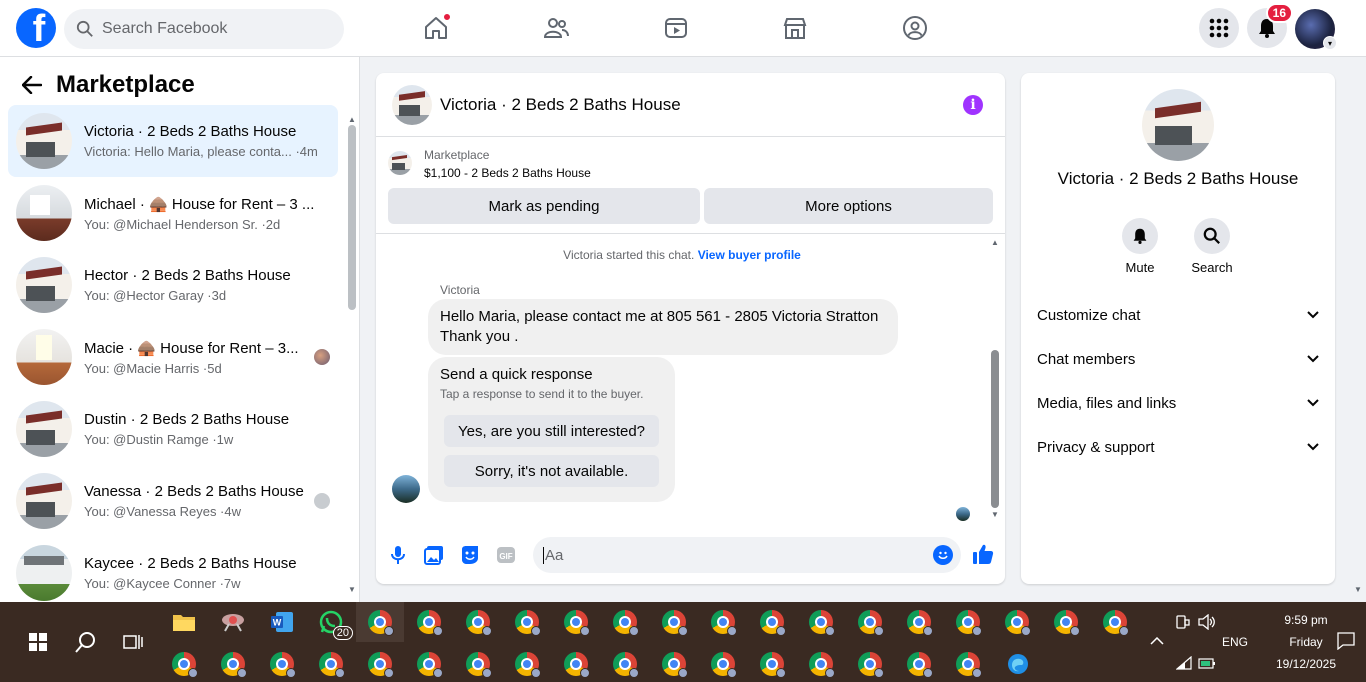 This screenshot has height=682, width=1366. Describe the element at coordinates (506, 555) in the screenshot. I see `gif-icon: GIF` at that location.